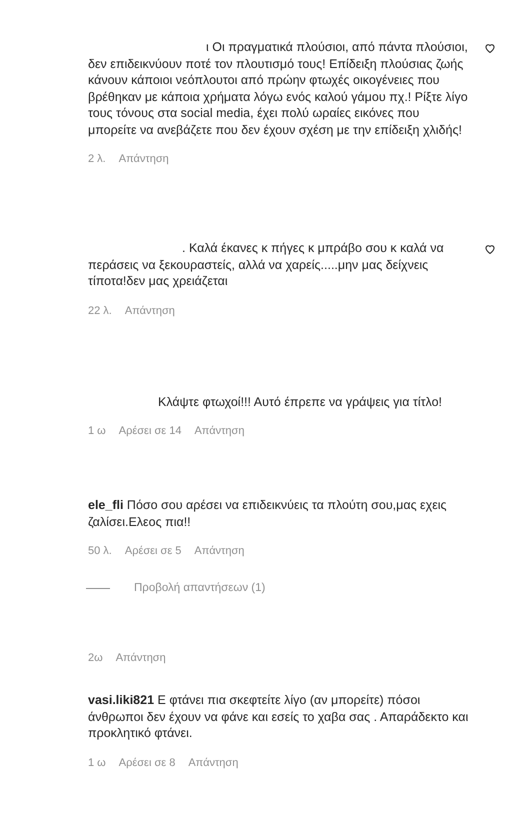  Describe the element at coordinates (268, 513) in the screenshot. I see `comment-text: ele_fli Πόσο σου αρέσει να επιδεικνύεις τα πλούτη σου,μας εχεις ζαλίσει.Ελεος πια!!` at that location.